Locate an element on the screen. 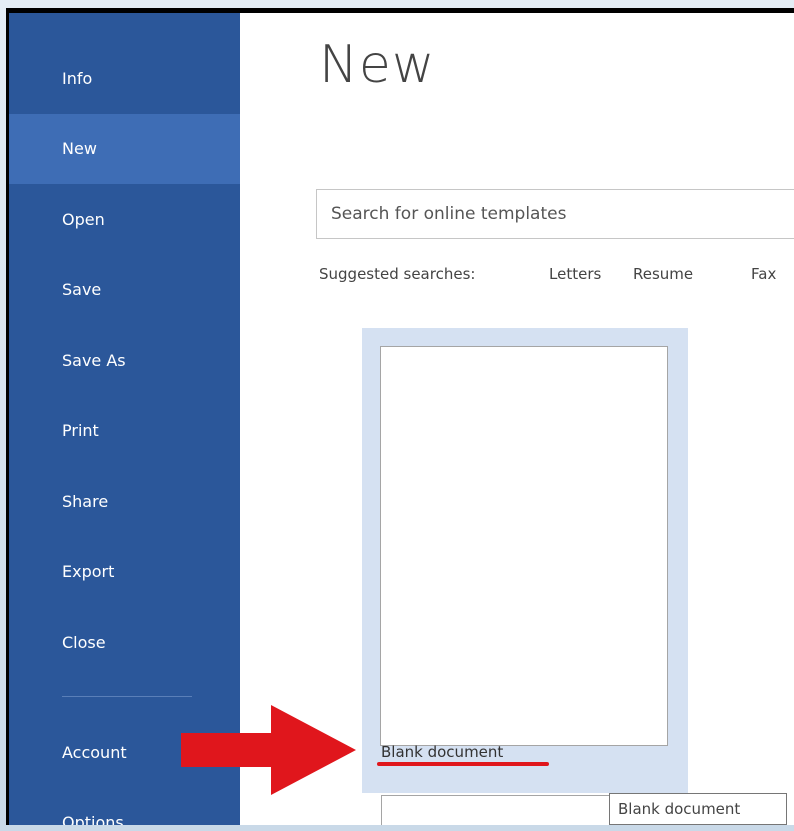 The height and width of the screenshot is (831, 794). sidebar-item-share: Share is located at coordinates (124, 502).